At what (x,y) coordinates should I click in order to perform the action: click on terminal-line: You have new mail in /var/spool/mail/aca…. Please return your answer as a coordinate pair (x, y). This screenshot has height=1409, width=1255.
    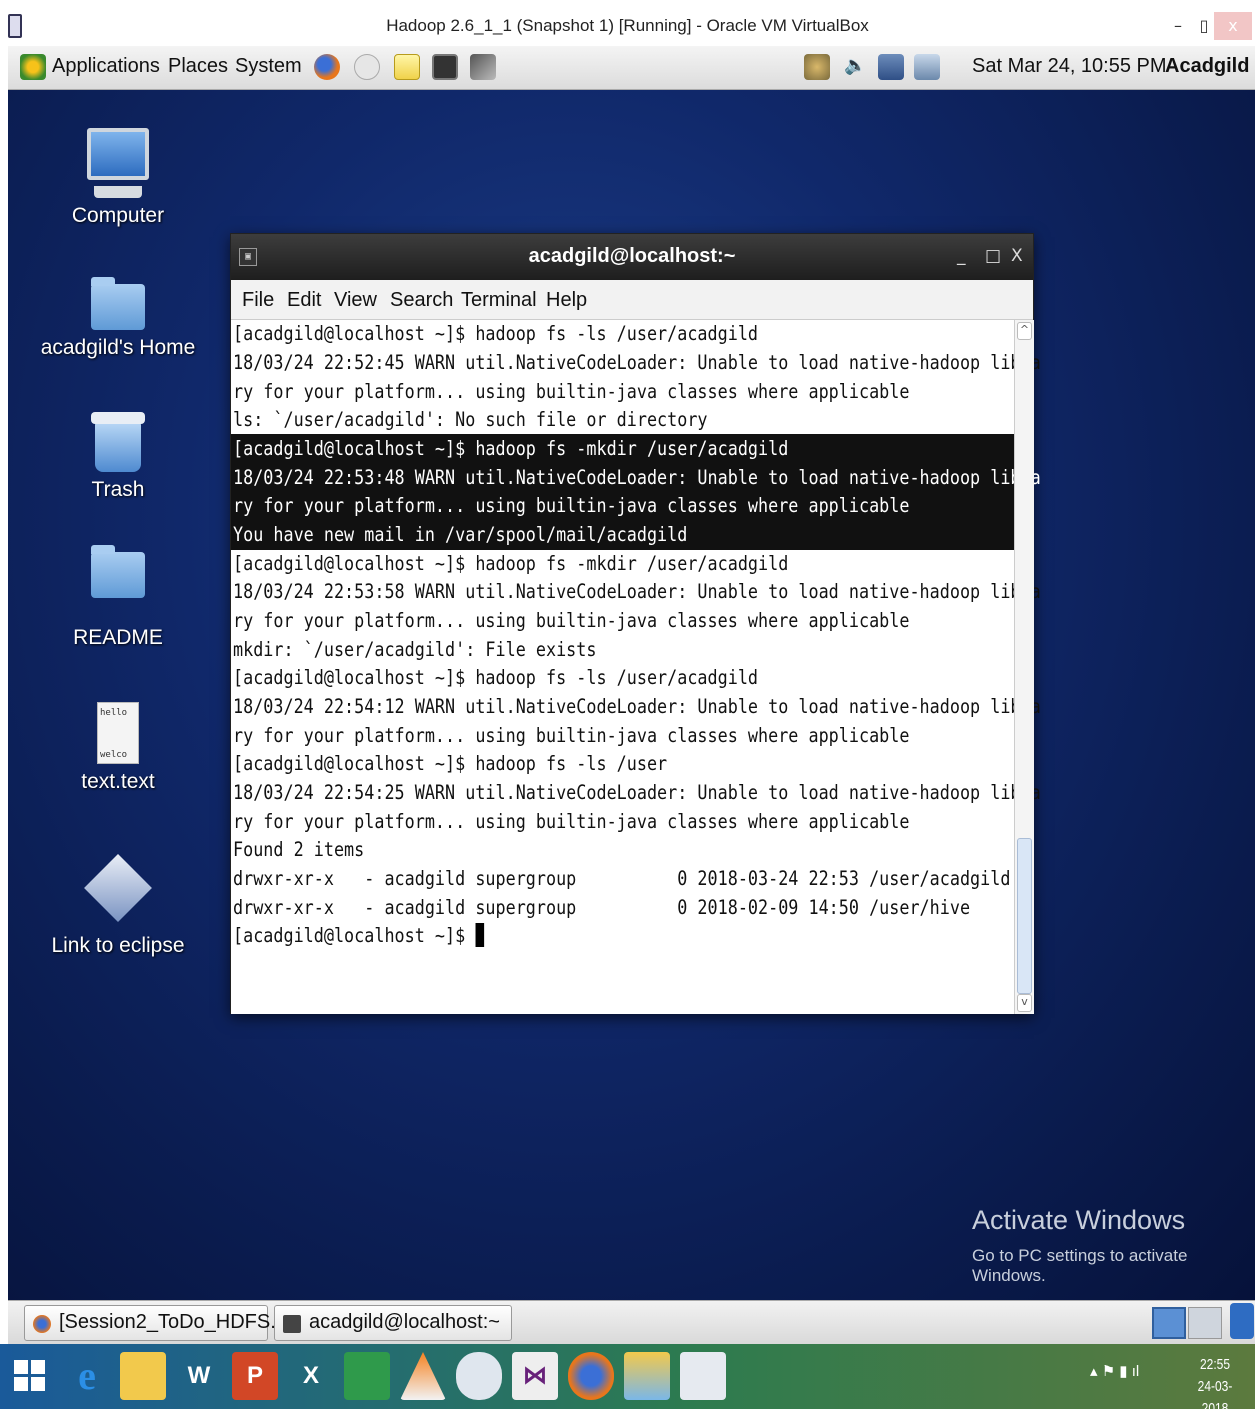
    Looking at the image, I should click on (460, 534).